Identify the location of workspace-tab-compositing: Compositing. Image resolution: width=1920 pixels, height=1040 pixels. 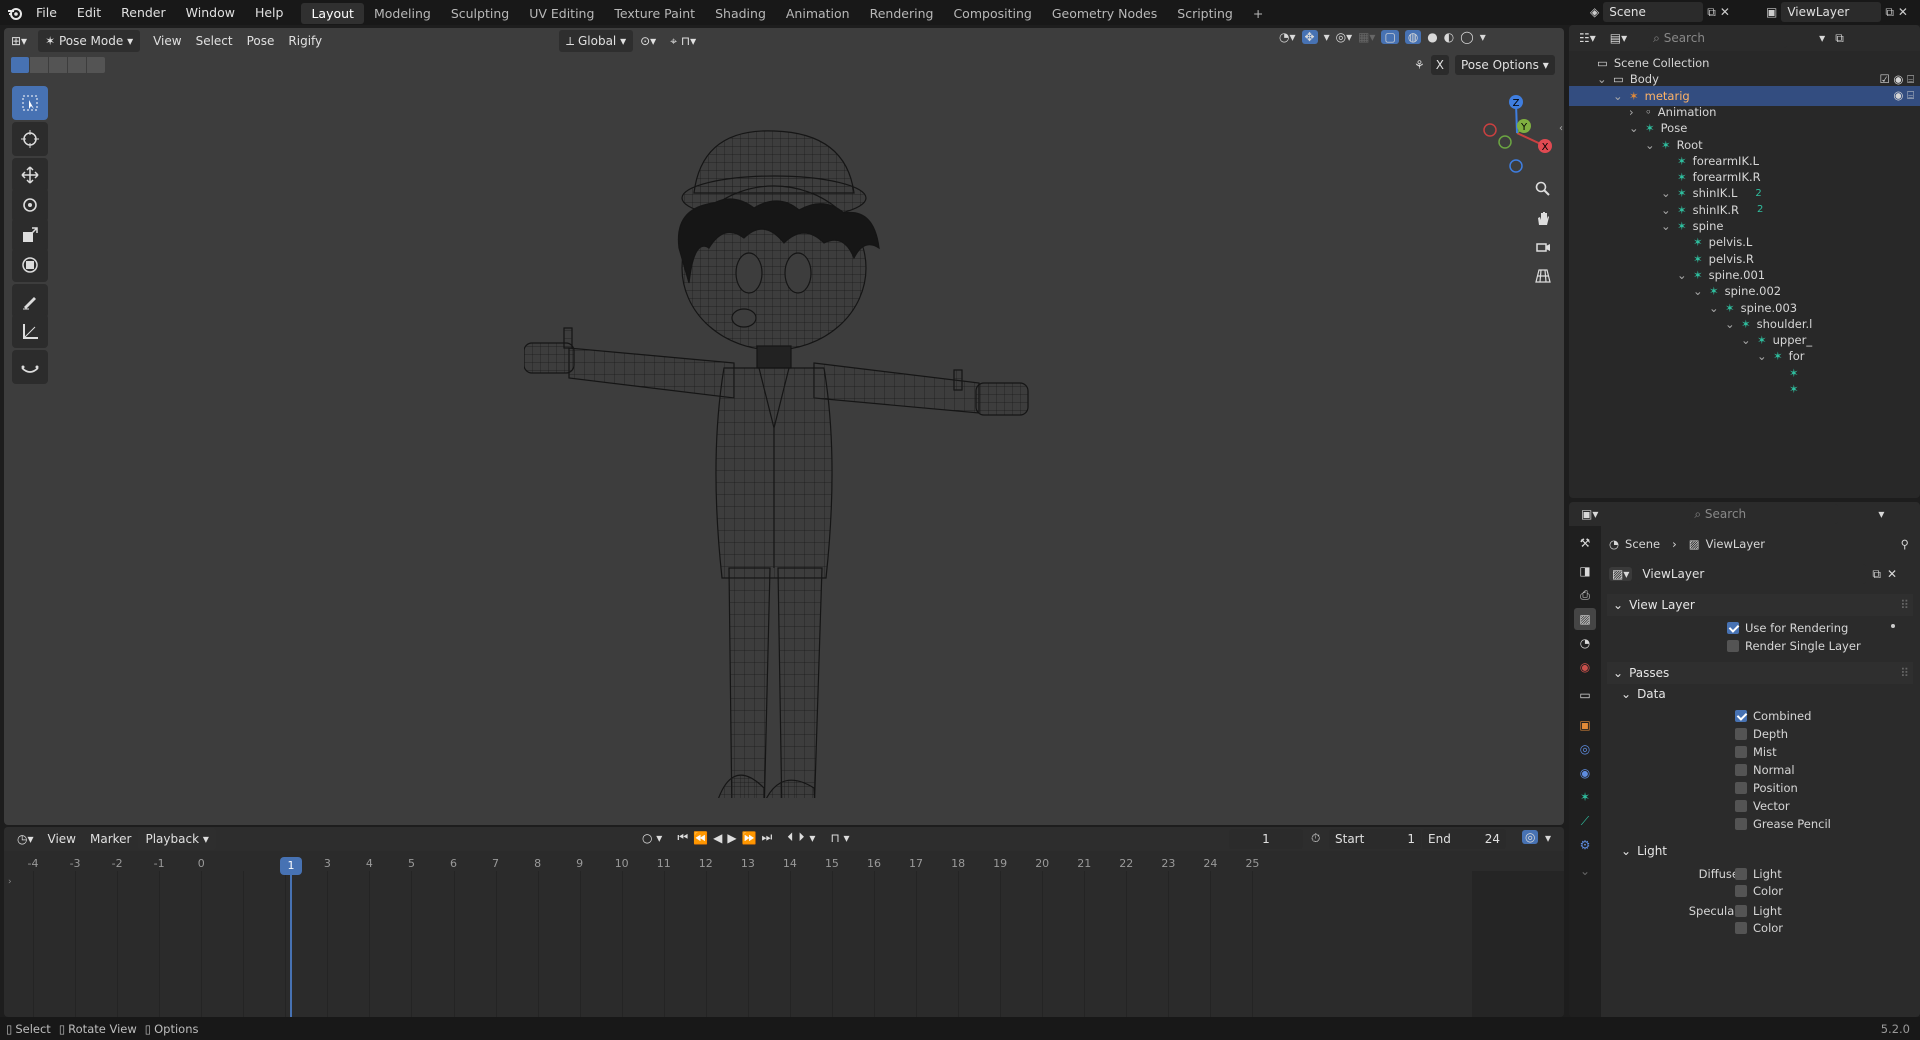
(992, 13).